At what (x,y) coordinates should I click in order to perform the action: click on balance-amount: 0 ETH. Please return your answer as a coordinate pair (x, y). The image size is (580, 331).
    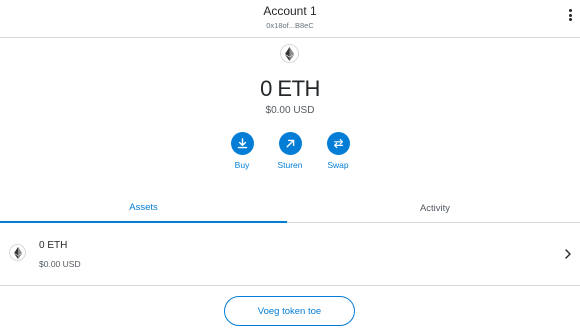
    Looking at the image, I should click on (290, 88).